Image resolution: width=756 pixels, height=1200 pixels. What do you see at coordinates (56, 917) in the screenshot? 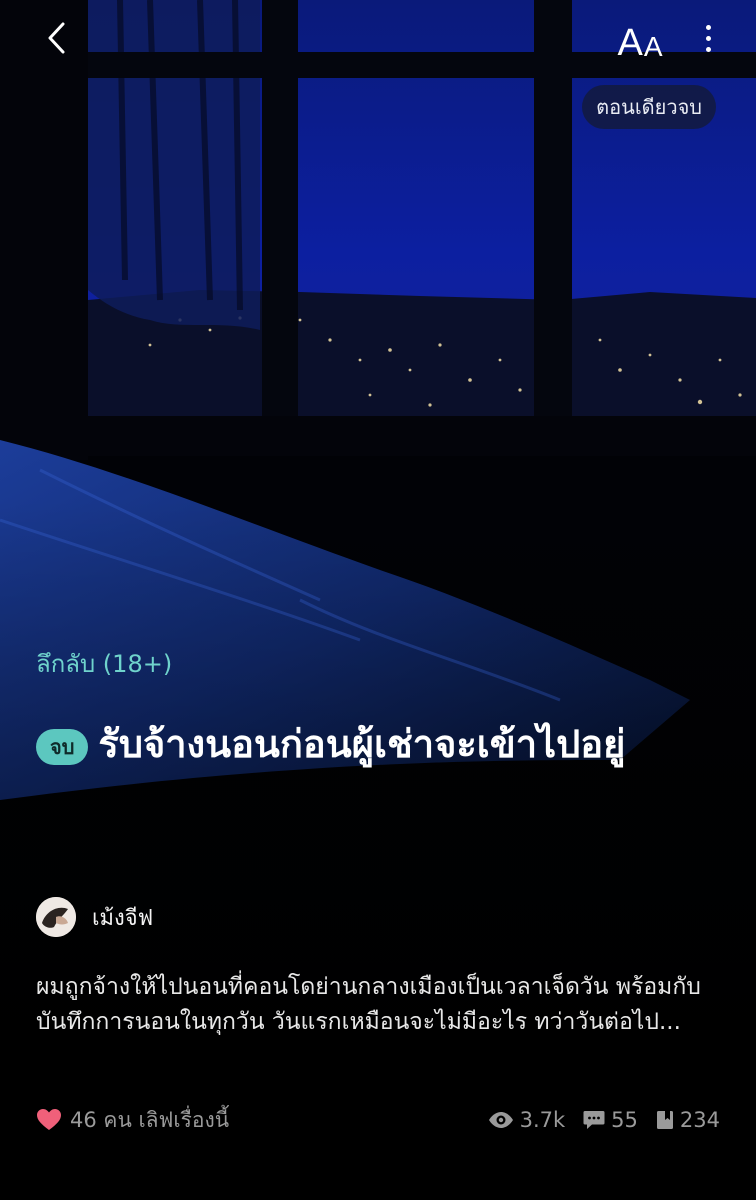
I see `avatar` at bounding box center [56, 917].